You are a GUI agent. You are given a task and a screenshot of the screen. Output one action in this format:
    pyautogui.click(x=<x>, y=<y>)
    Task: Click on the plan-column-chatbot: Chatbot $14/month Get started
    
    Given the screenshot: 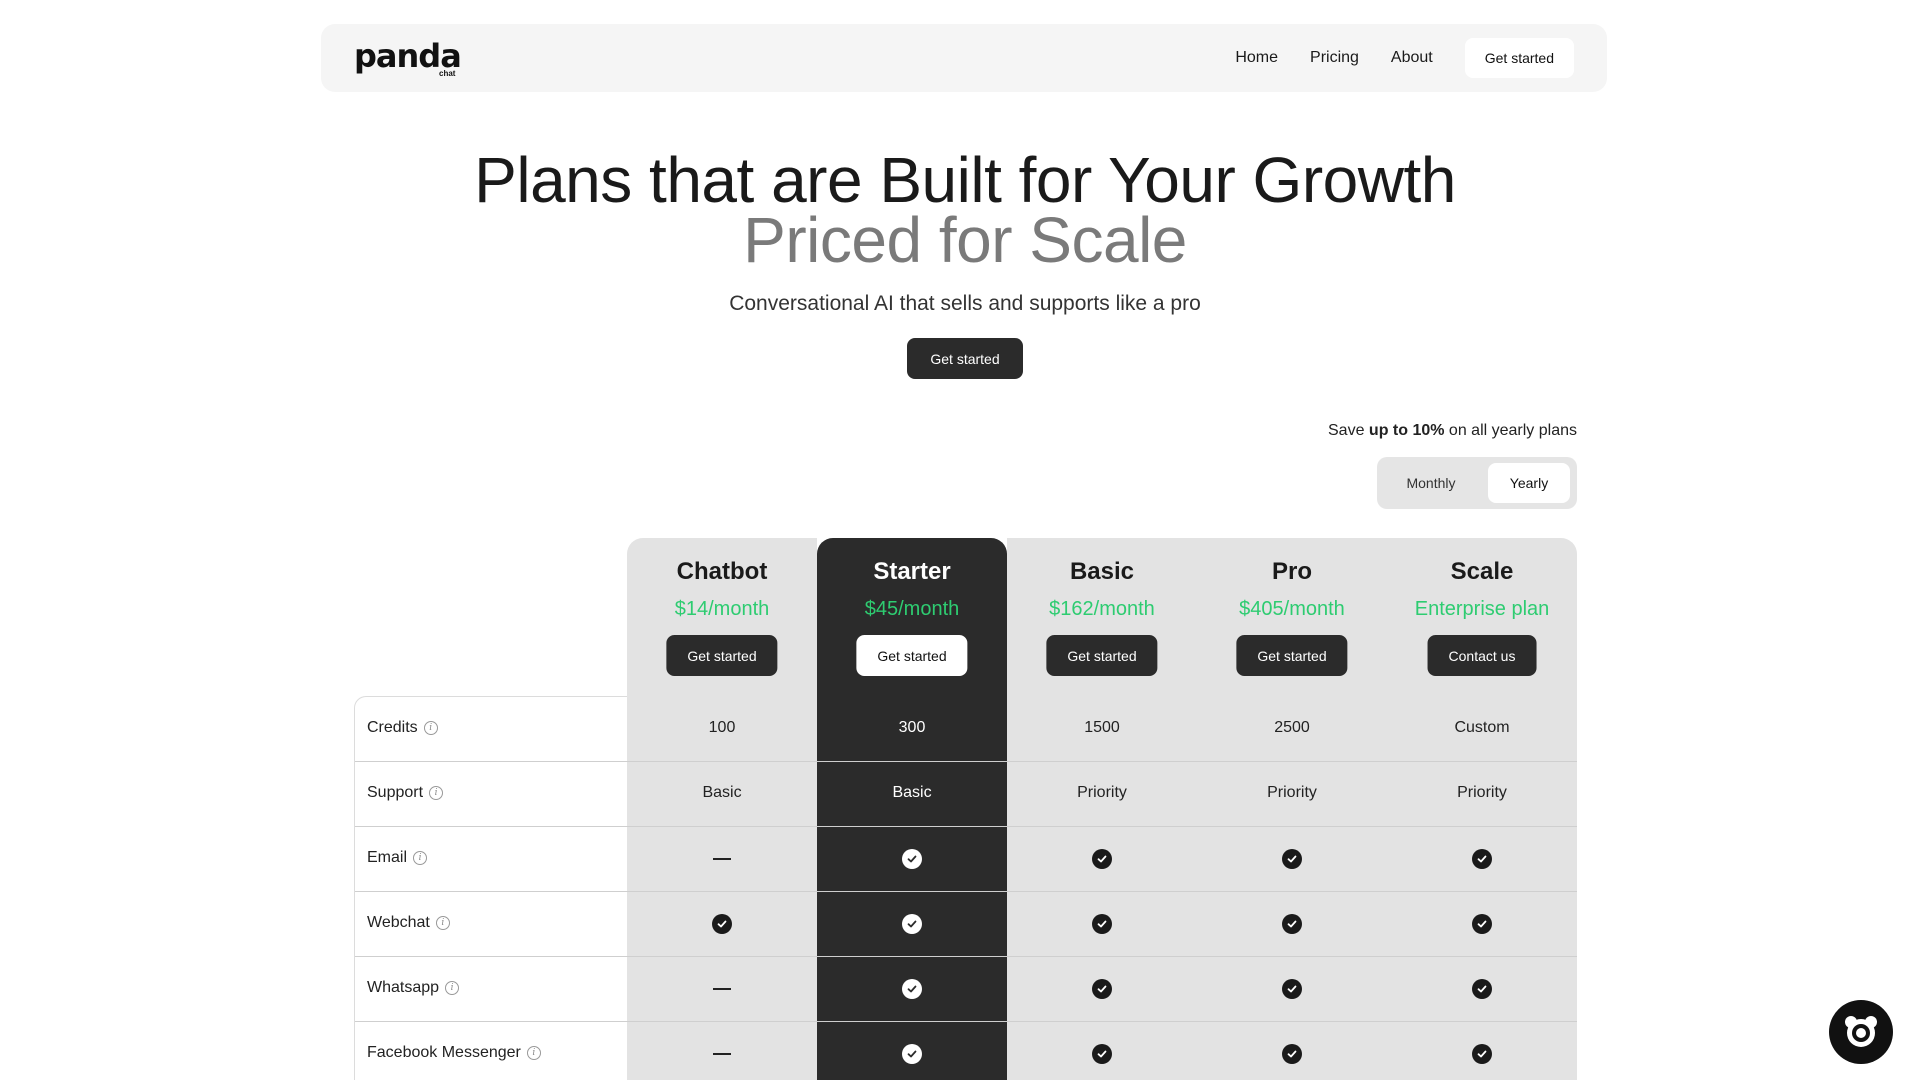 What is the action you would take?
    pyautogui.click(x=722, y=809)
    